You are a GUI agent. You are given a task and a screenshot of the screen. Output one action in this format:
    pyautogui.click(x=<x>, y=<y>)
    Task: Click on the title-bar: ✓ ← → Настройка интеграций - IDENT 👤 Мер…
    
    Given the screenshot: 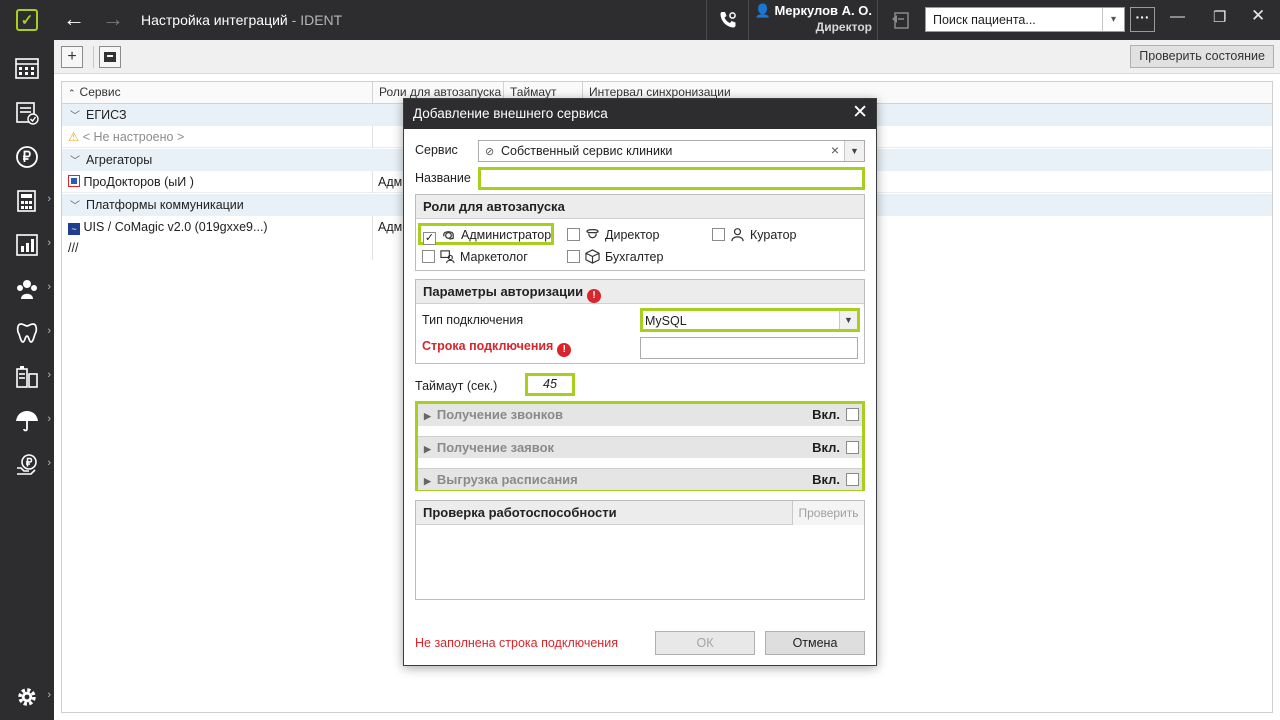 What is the action you would take?
    pyautogui.click(x=640, y=20)
    